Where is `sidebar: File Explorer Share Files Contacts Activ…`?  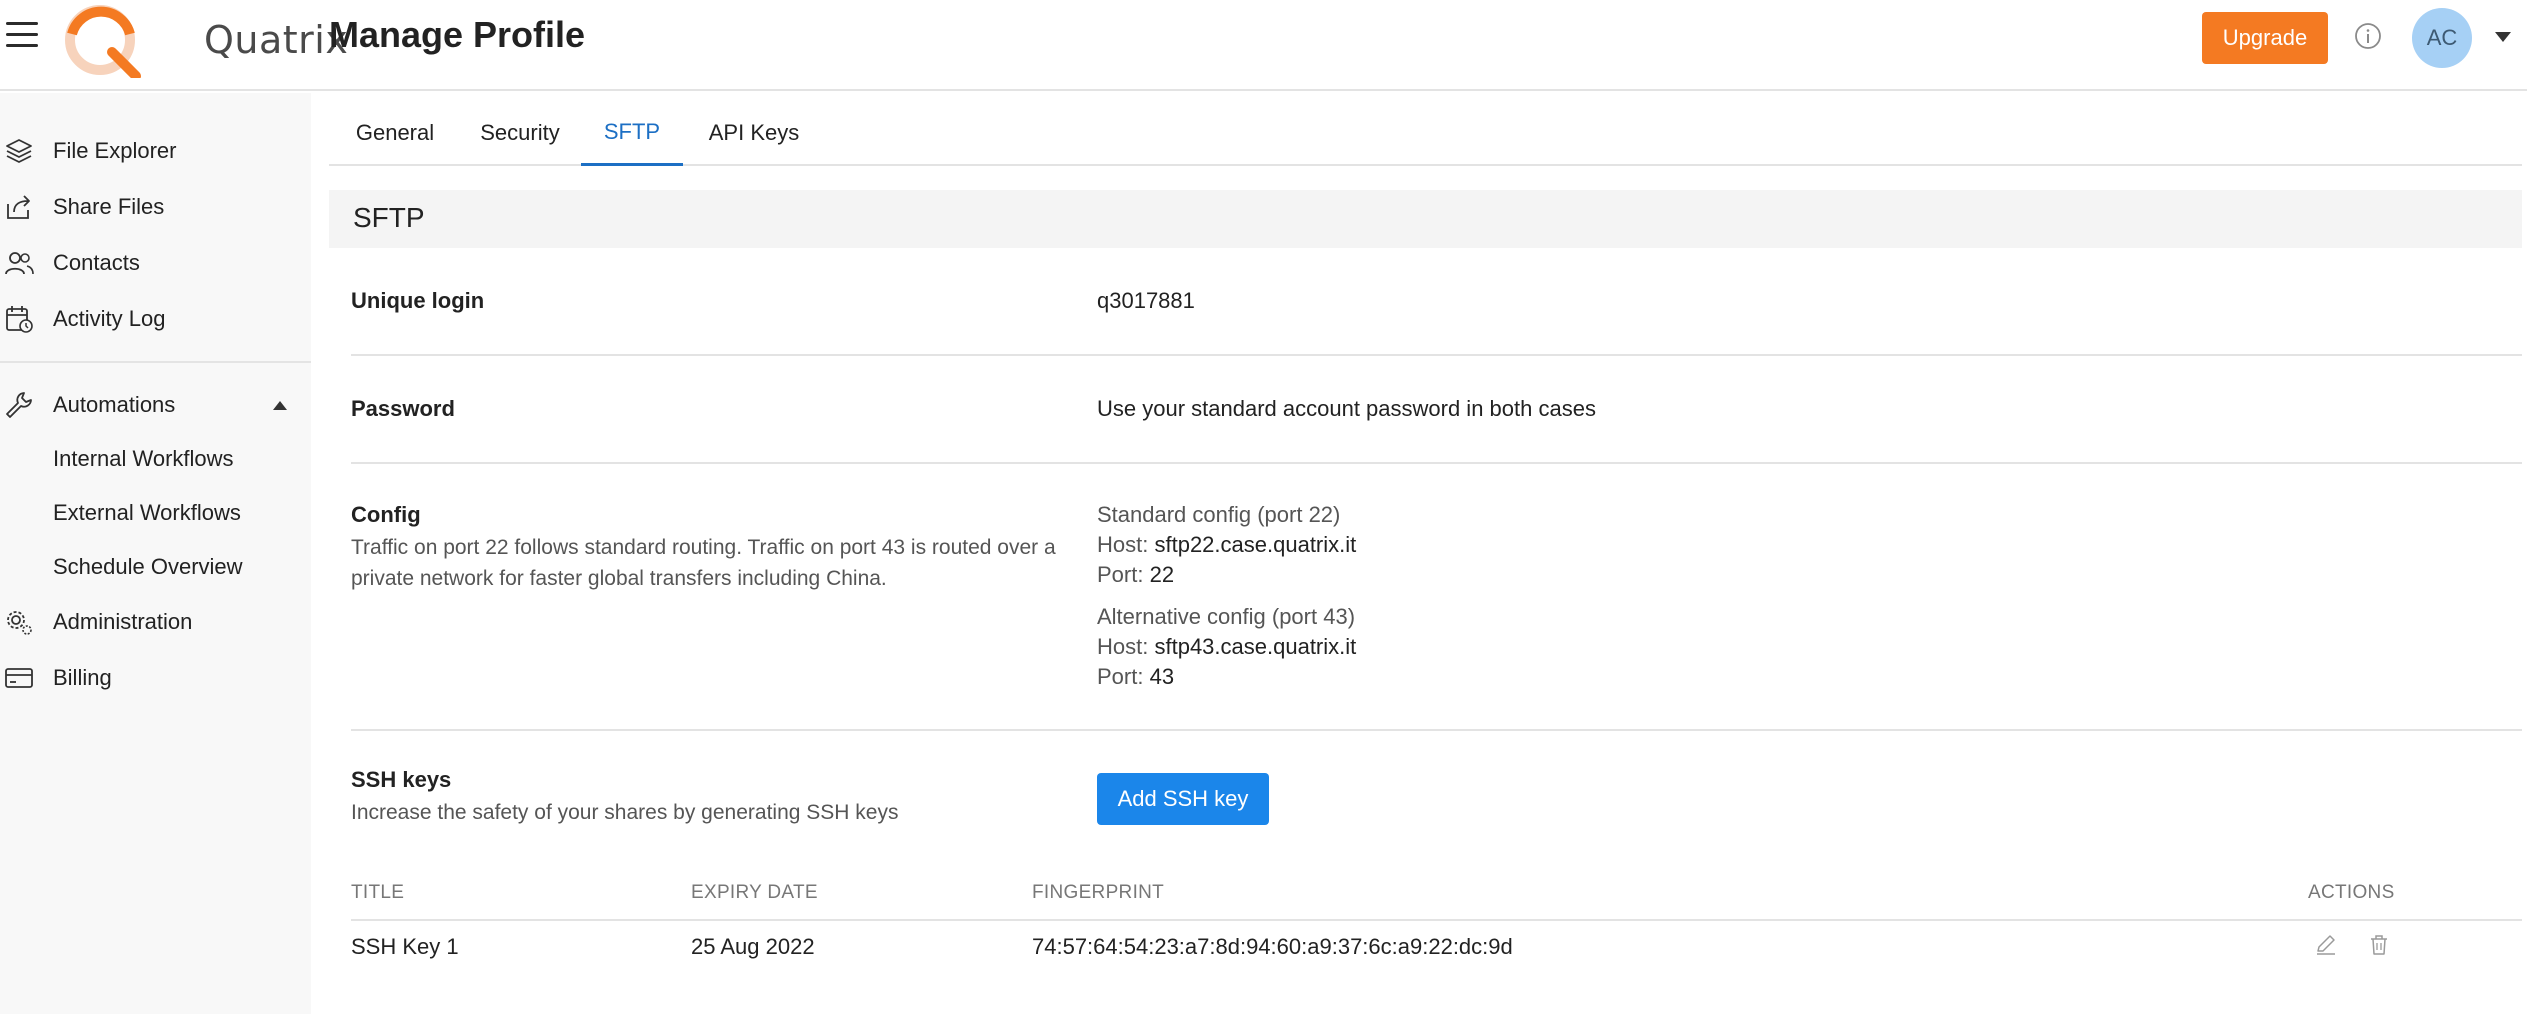
sidebar: File Explorer Share Files Contacts Activ… is located at coordinates (155, 553).